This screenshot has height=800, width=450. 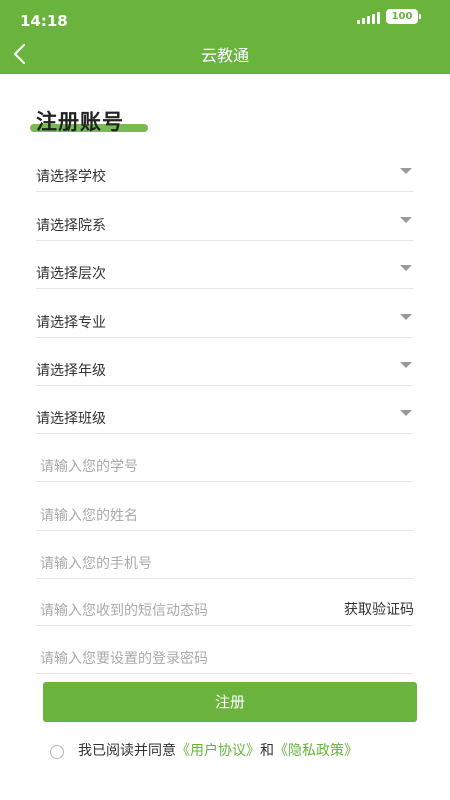 I want to click on agreement-text: 我已阅读并同意《用户协议》和《隐私政策》, so click(x=218, y=750).